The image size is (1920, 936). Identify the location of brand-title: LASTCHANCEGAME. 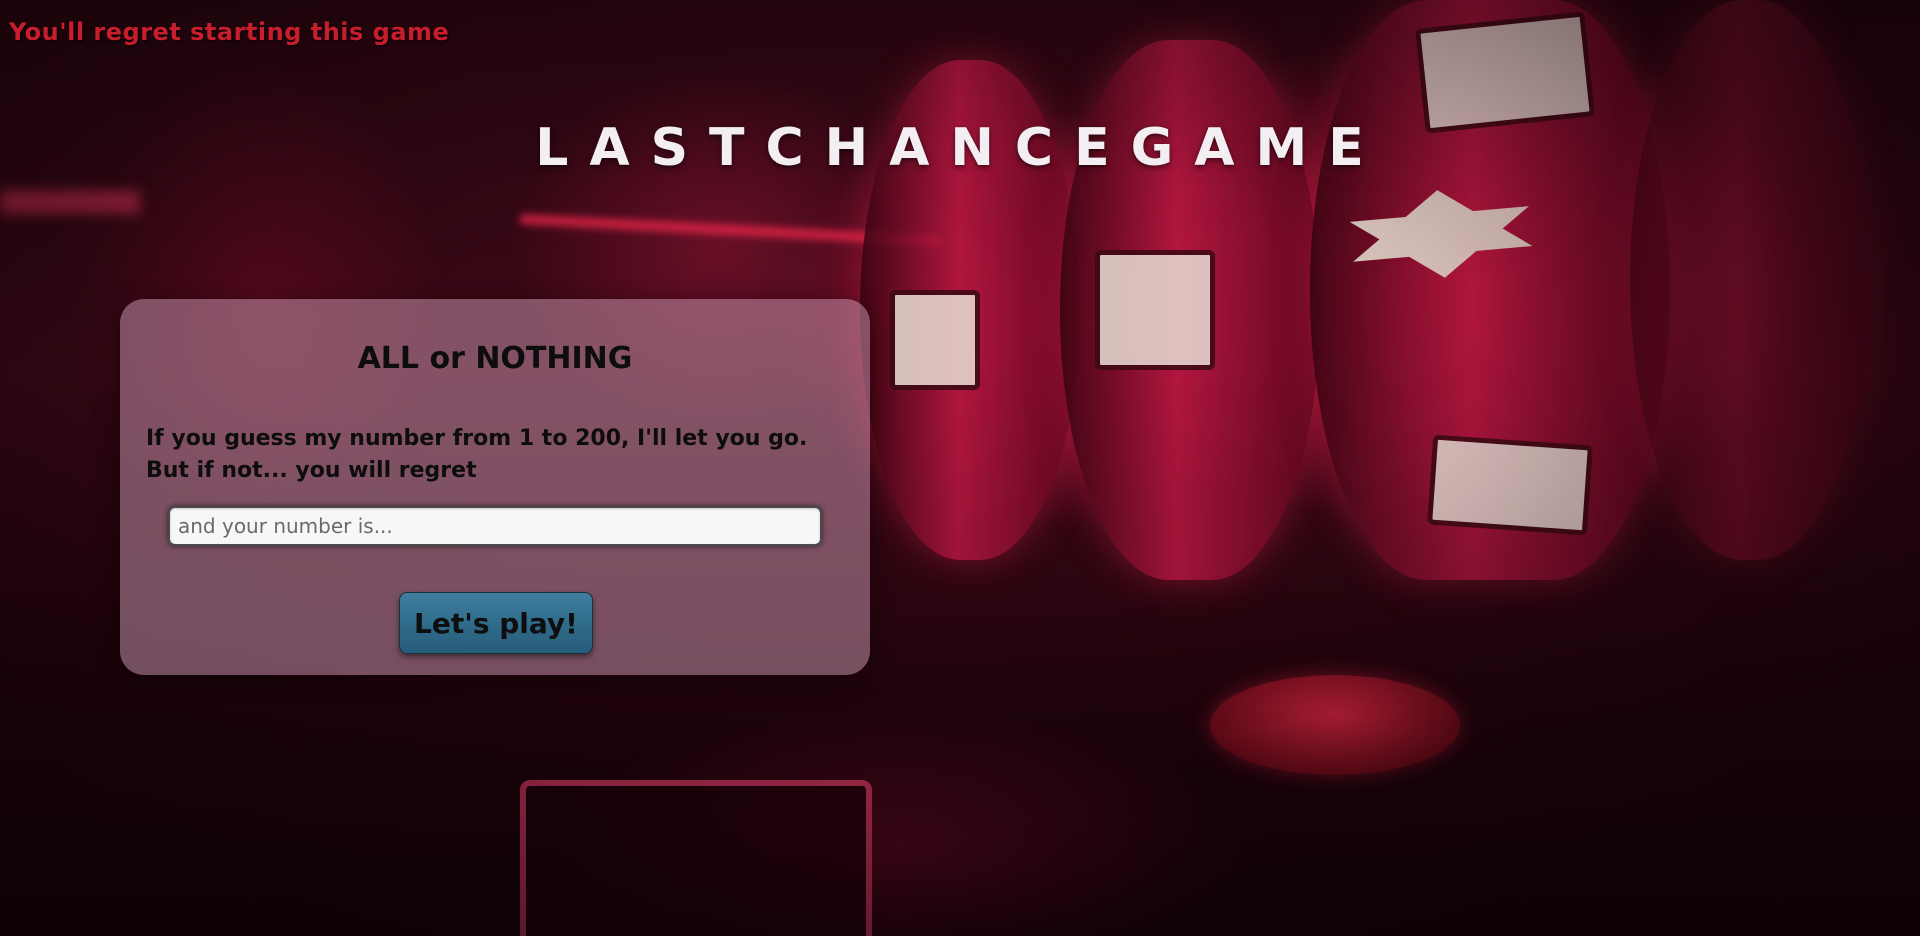
(960, 148).